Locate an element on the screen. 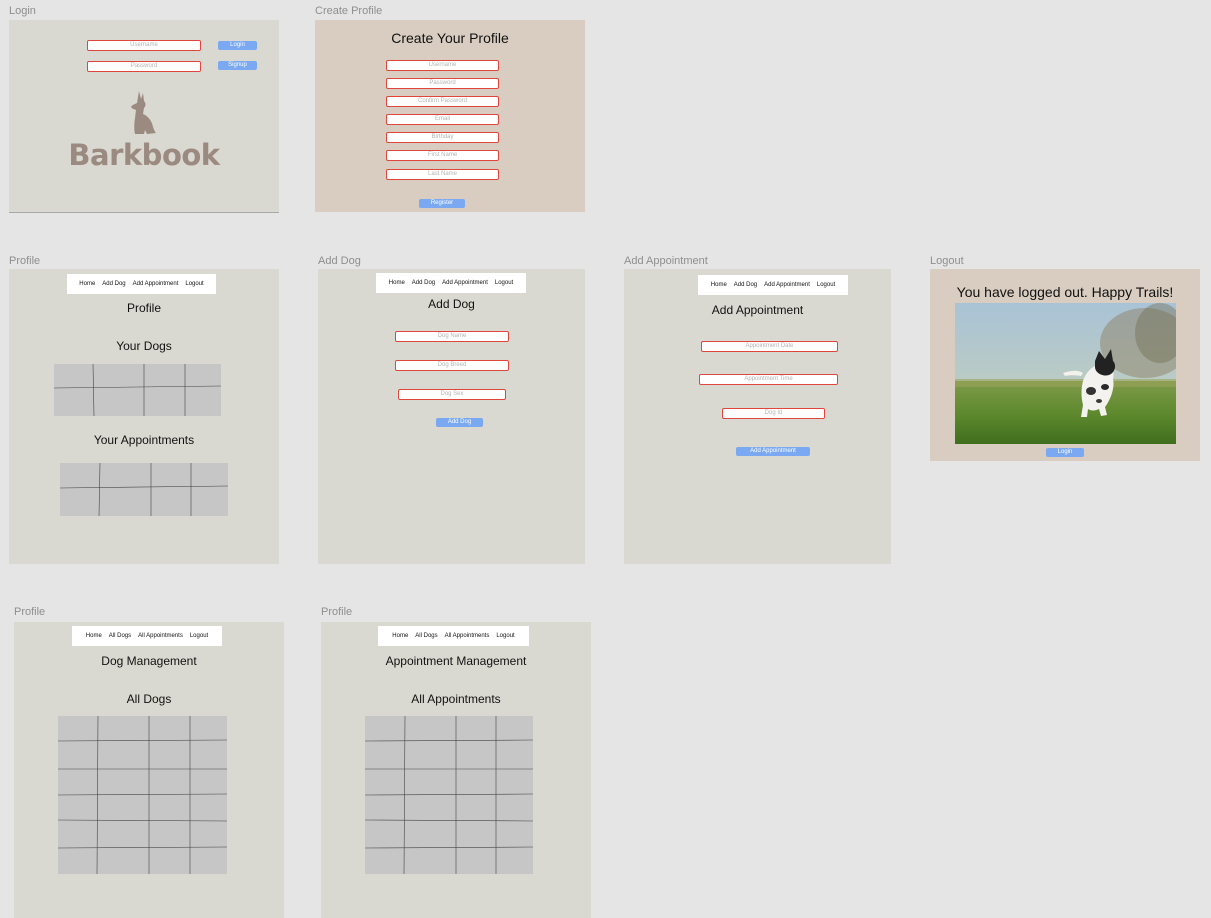  first-name-input: First Name is located at coordinates (442, 155).